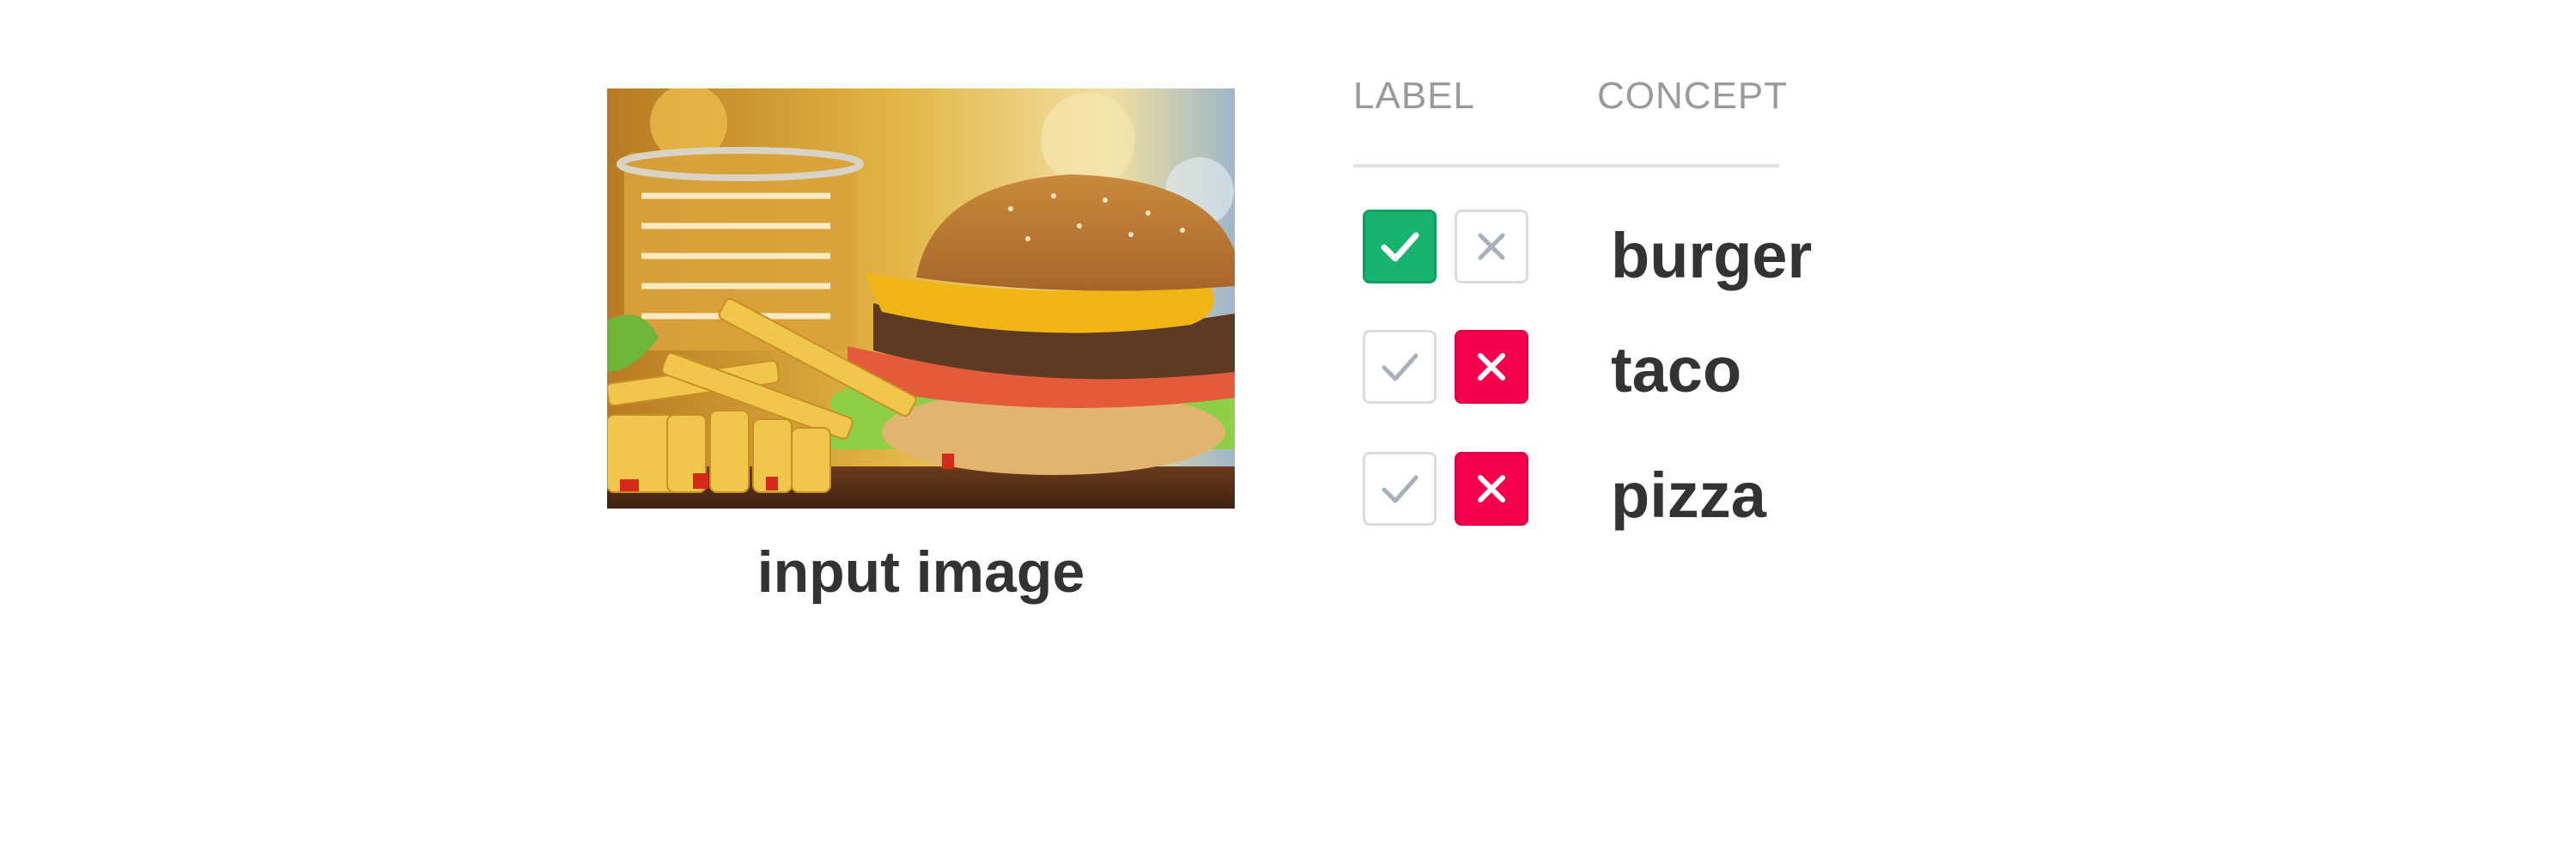  What do you see at coordinates (1676, 370) in the screenshot?
I see `concept-name: taco` at bounding box center [1676, 370].